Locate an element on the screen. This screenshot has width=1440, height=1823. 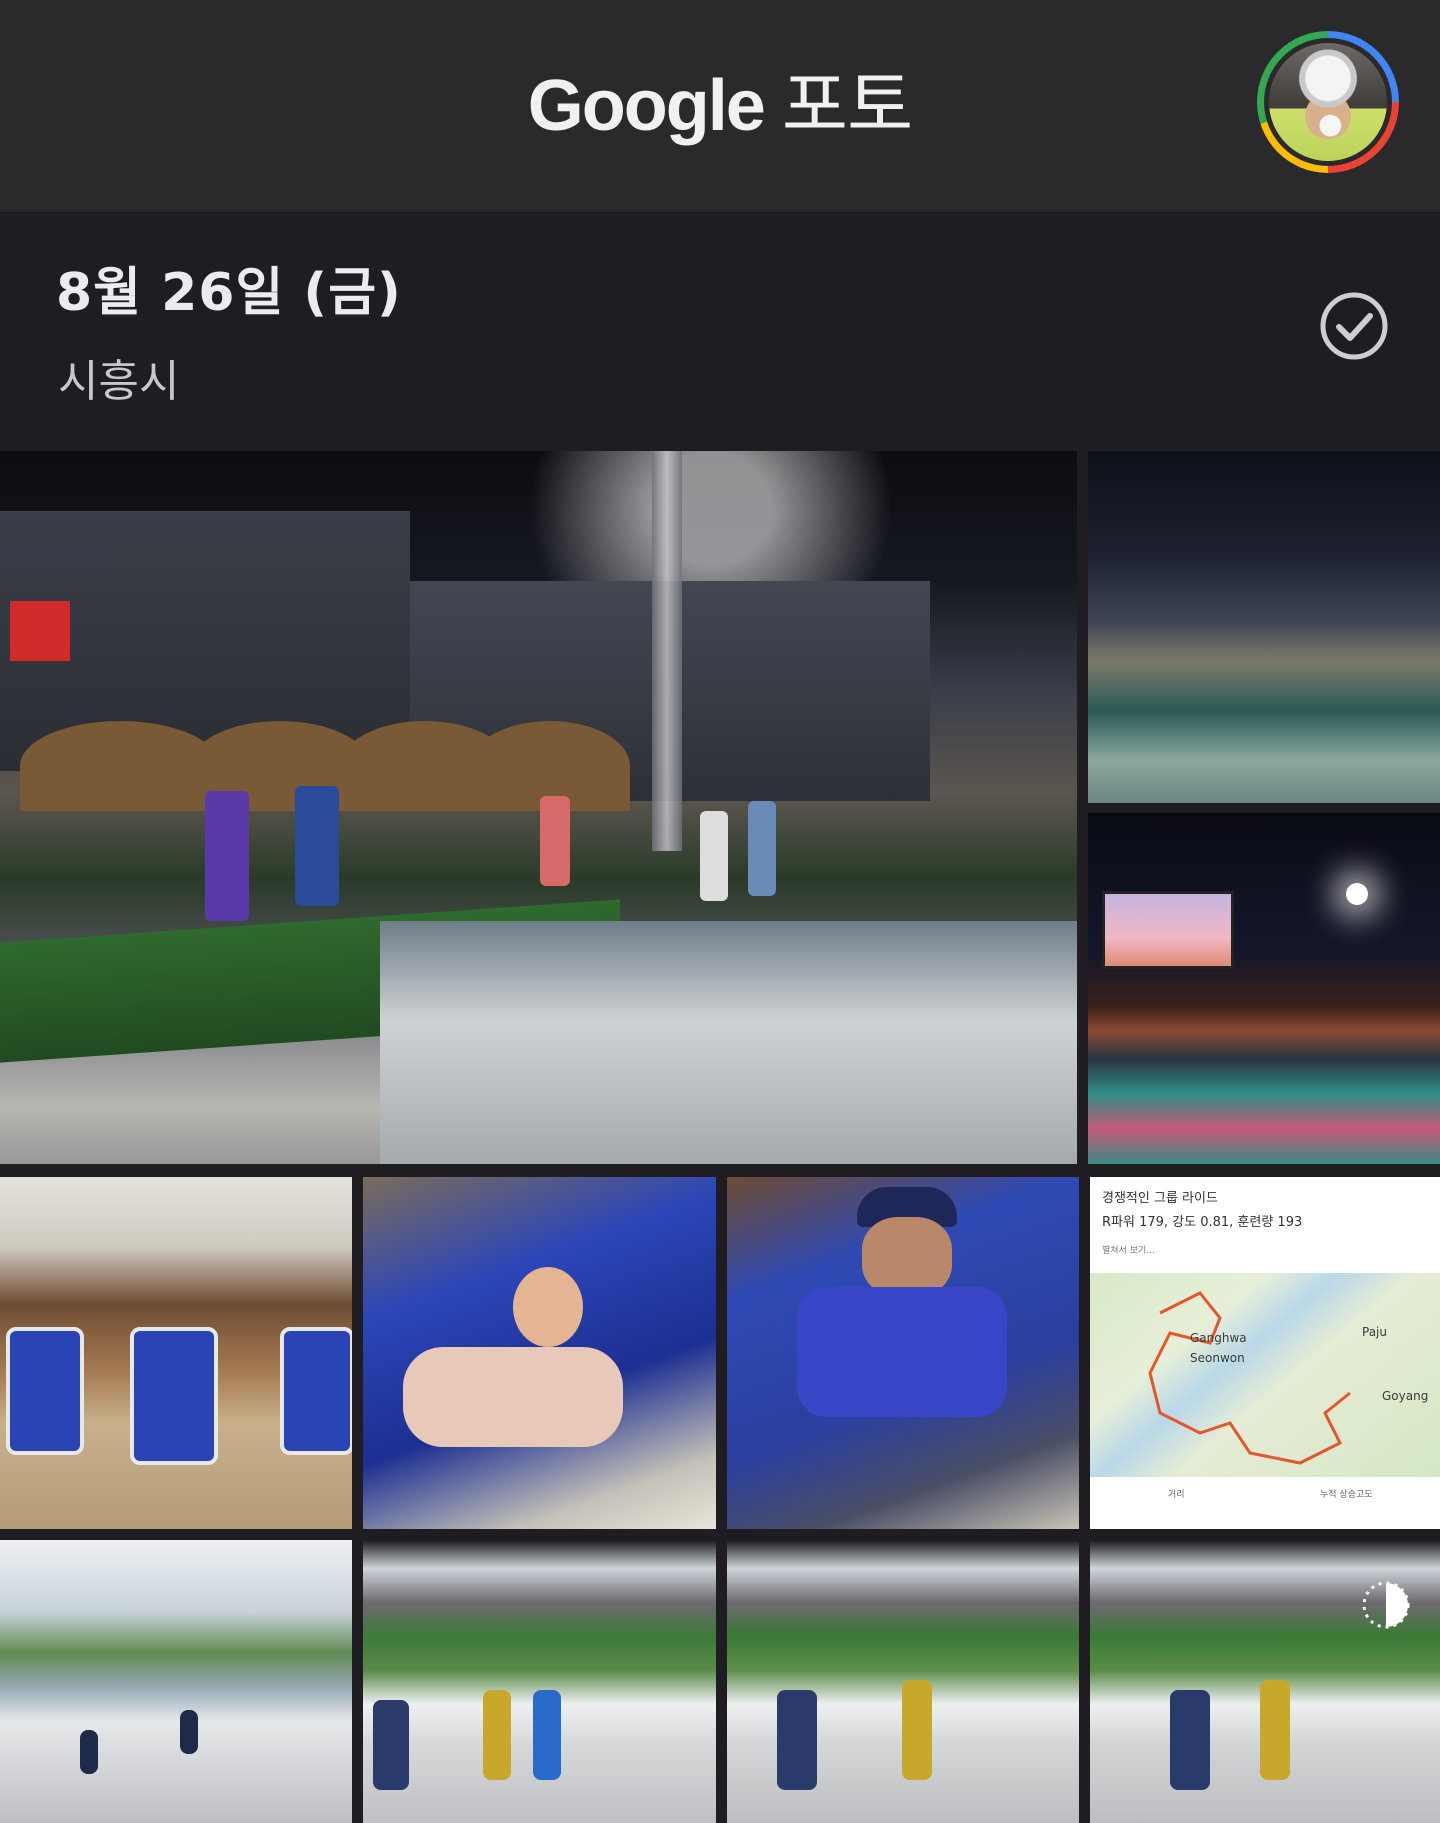
map-label: Goyang is located at coordinates (1405, 1396).